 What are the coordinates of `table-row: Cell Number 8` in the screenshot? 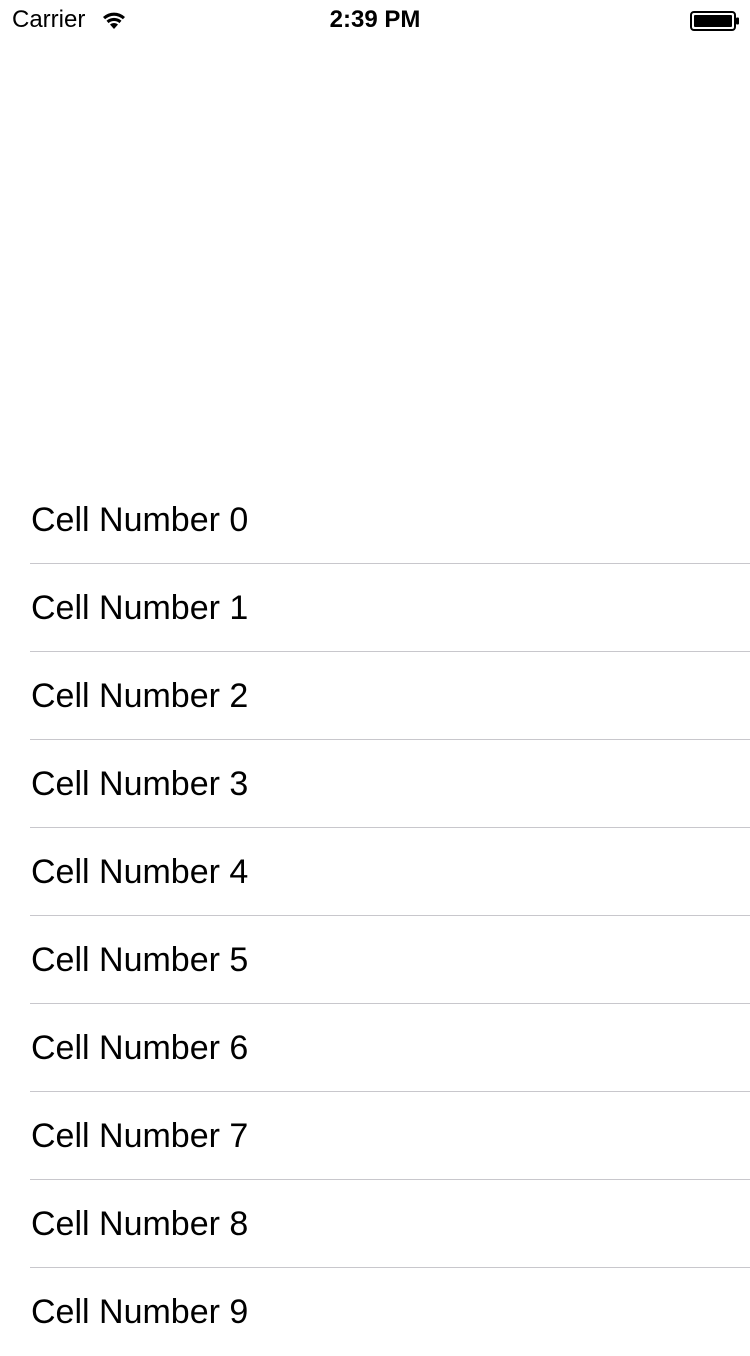 It's located at (375, 1224).